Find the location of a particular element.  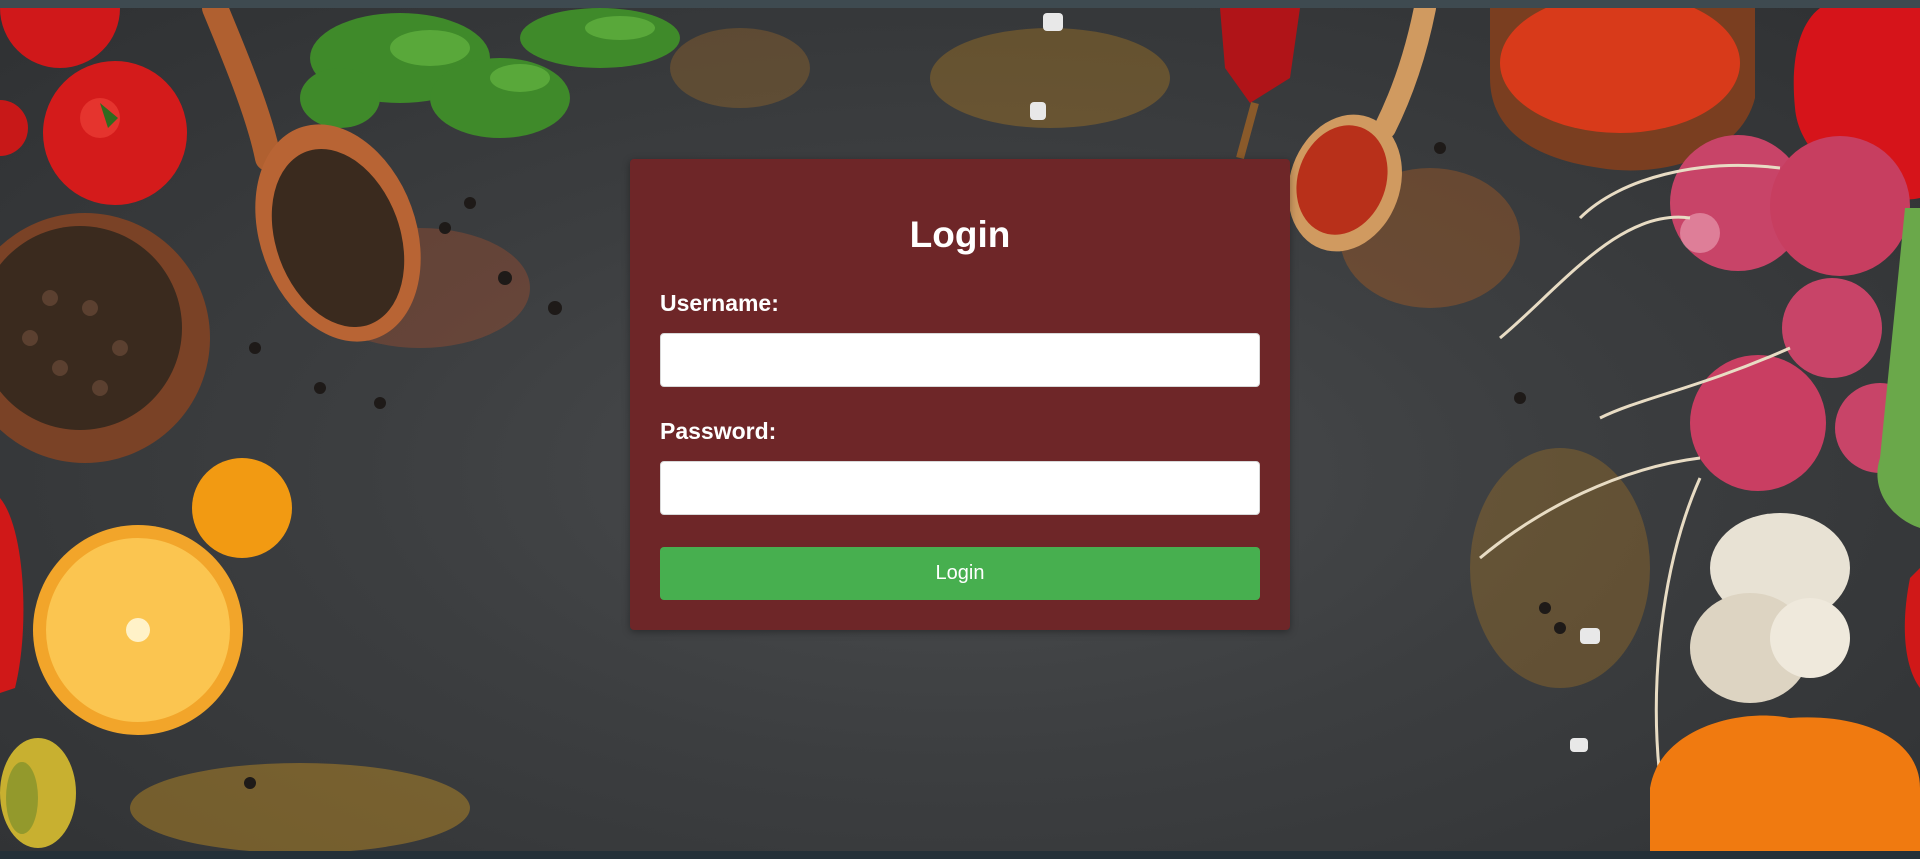

username-label: Username: is located at coordinates (719, 303).